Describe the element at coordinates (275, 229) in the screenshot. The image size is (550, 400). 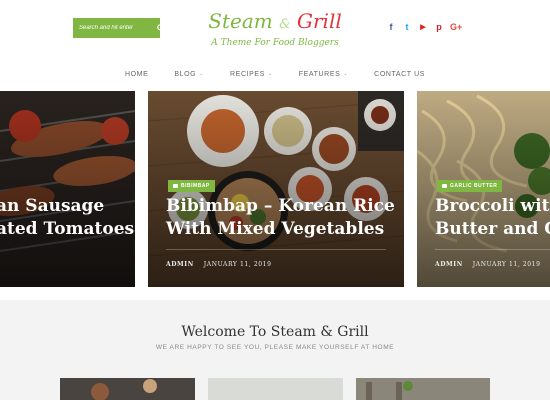
I see `slide-title-line: With Mixed Vegetables` at that location.